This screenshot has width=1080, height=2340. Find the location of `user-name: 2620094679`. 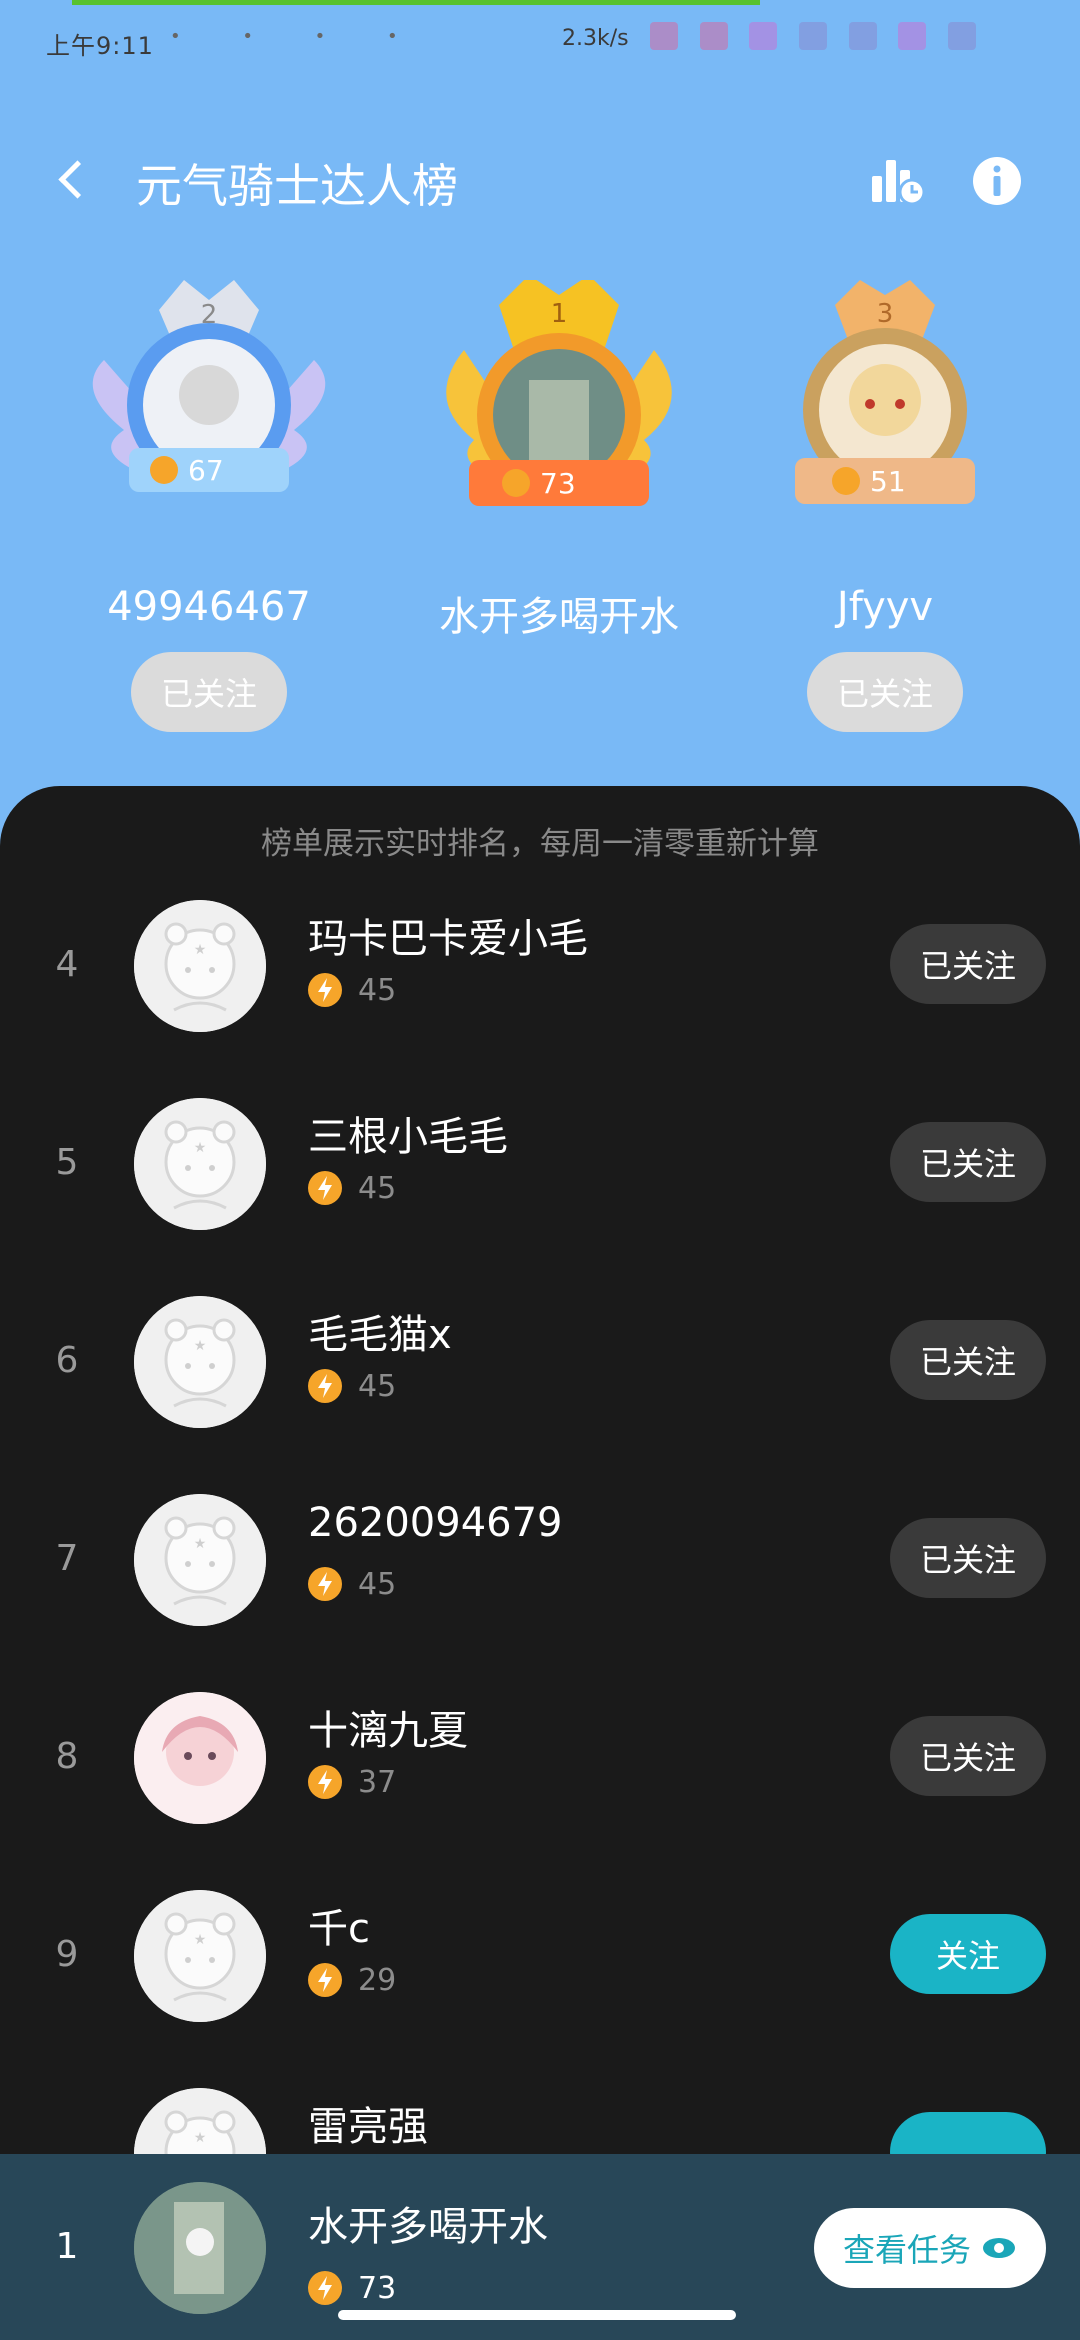

user-name: 2620094679 is located at coordinates (435, 1523).